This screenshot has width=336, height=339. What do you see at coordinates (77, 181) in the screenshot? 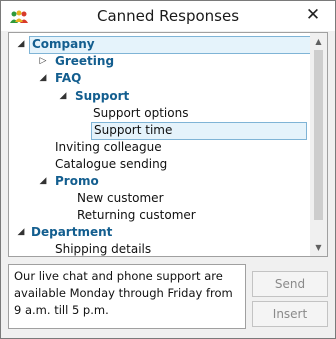
I see `tree-item-label: Promo` at bounding box center [77, 181].